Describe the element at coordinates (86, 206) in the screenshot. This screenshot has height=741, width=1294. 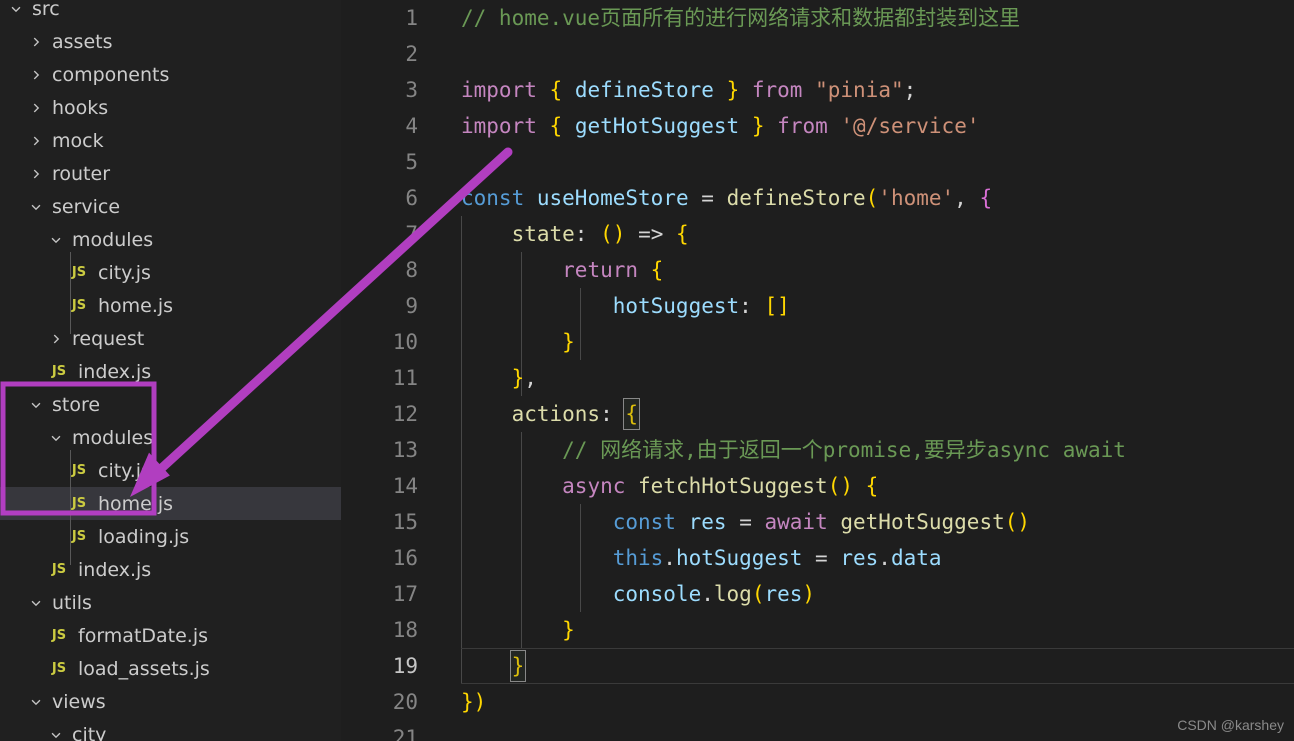
I see `tree-item-label: service` at that location.